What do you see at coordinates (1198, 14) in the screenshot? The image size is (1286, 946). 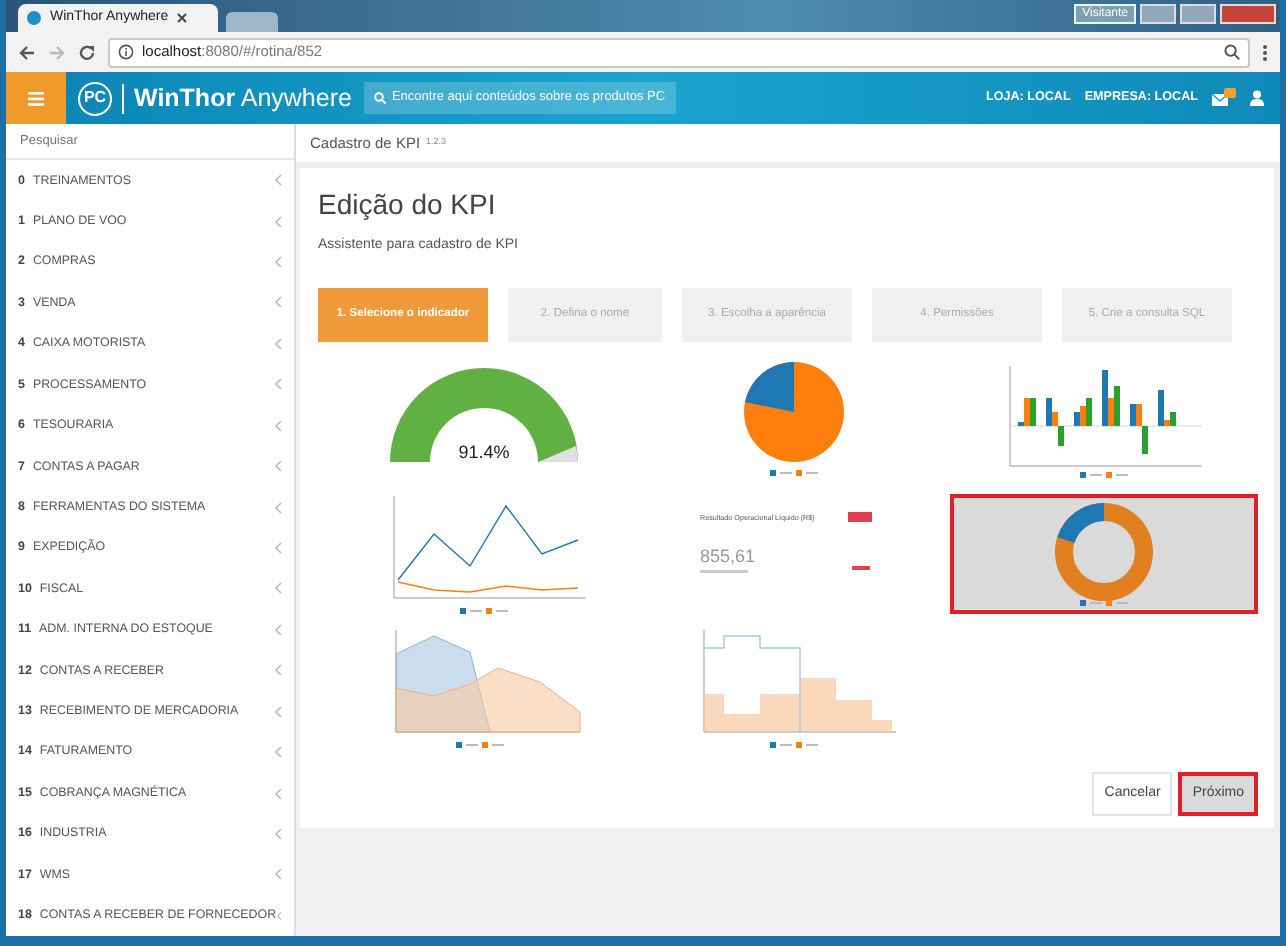 I see `maximize-button` at bounding box center [1198, 14].